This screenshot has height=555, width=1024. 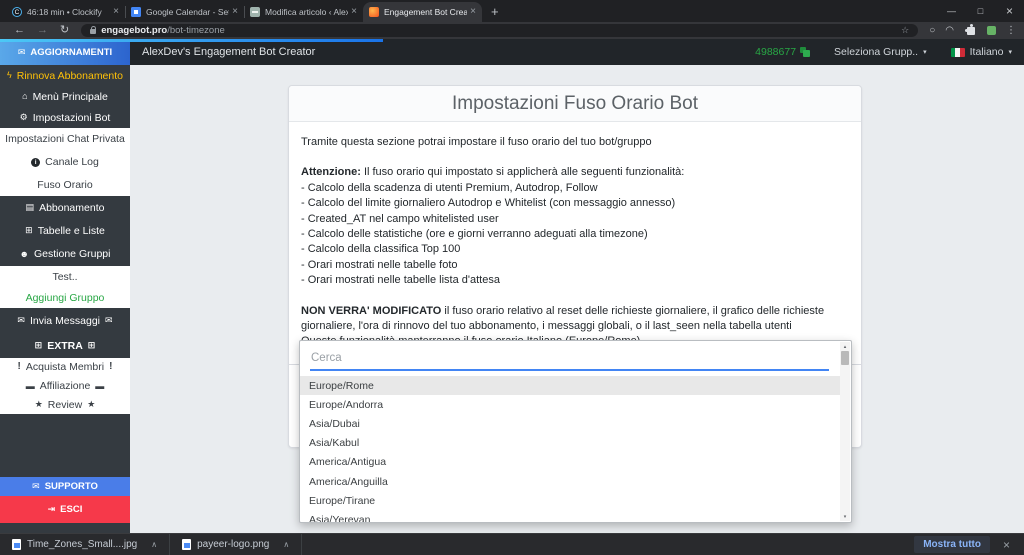 I want to click on sidebar-item-acquista-membri: ! Acquista Membri !, so click(x=65, y=367).